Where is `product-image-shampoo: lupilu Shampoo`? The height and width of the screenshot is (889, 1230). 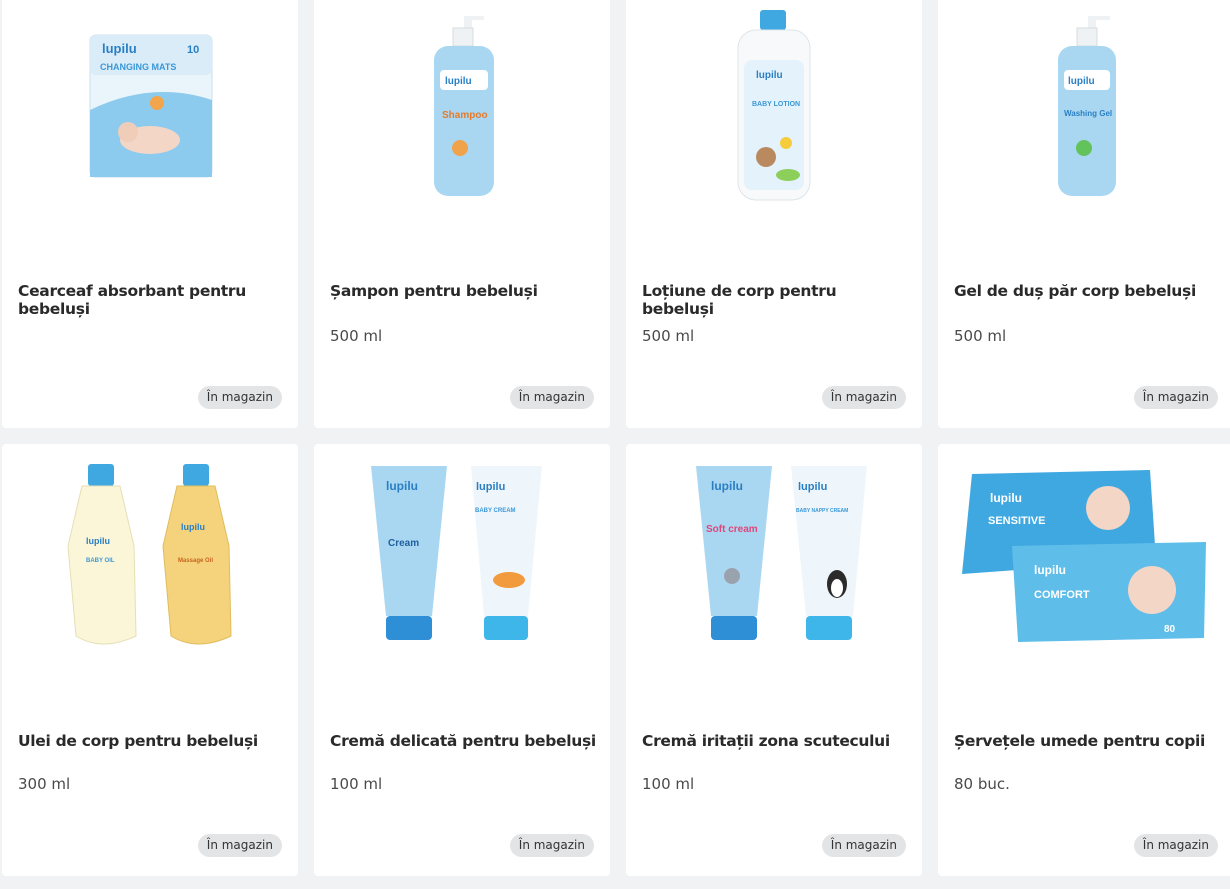
product-image-shampoo: lupilu Shampoo is located at coordinates (462, 115).